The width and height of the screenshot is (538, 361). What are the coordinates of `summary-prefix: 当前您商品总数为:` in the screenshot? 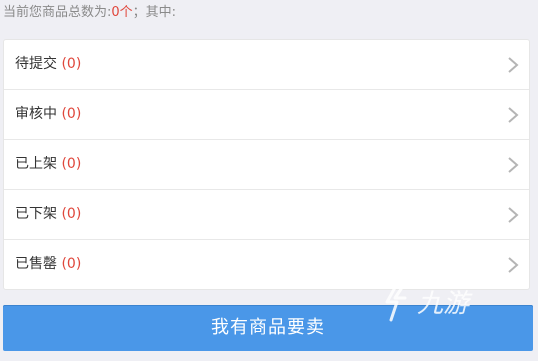 It's located at (57, 12).